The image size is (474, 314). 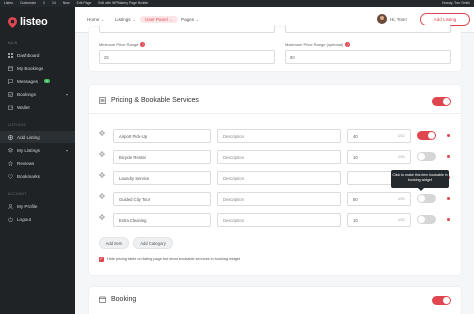 What do you see at coordinates (95, 19) in the screenshot?
I see `nav-home: Home ⌄` at bounding box center [95, 19].